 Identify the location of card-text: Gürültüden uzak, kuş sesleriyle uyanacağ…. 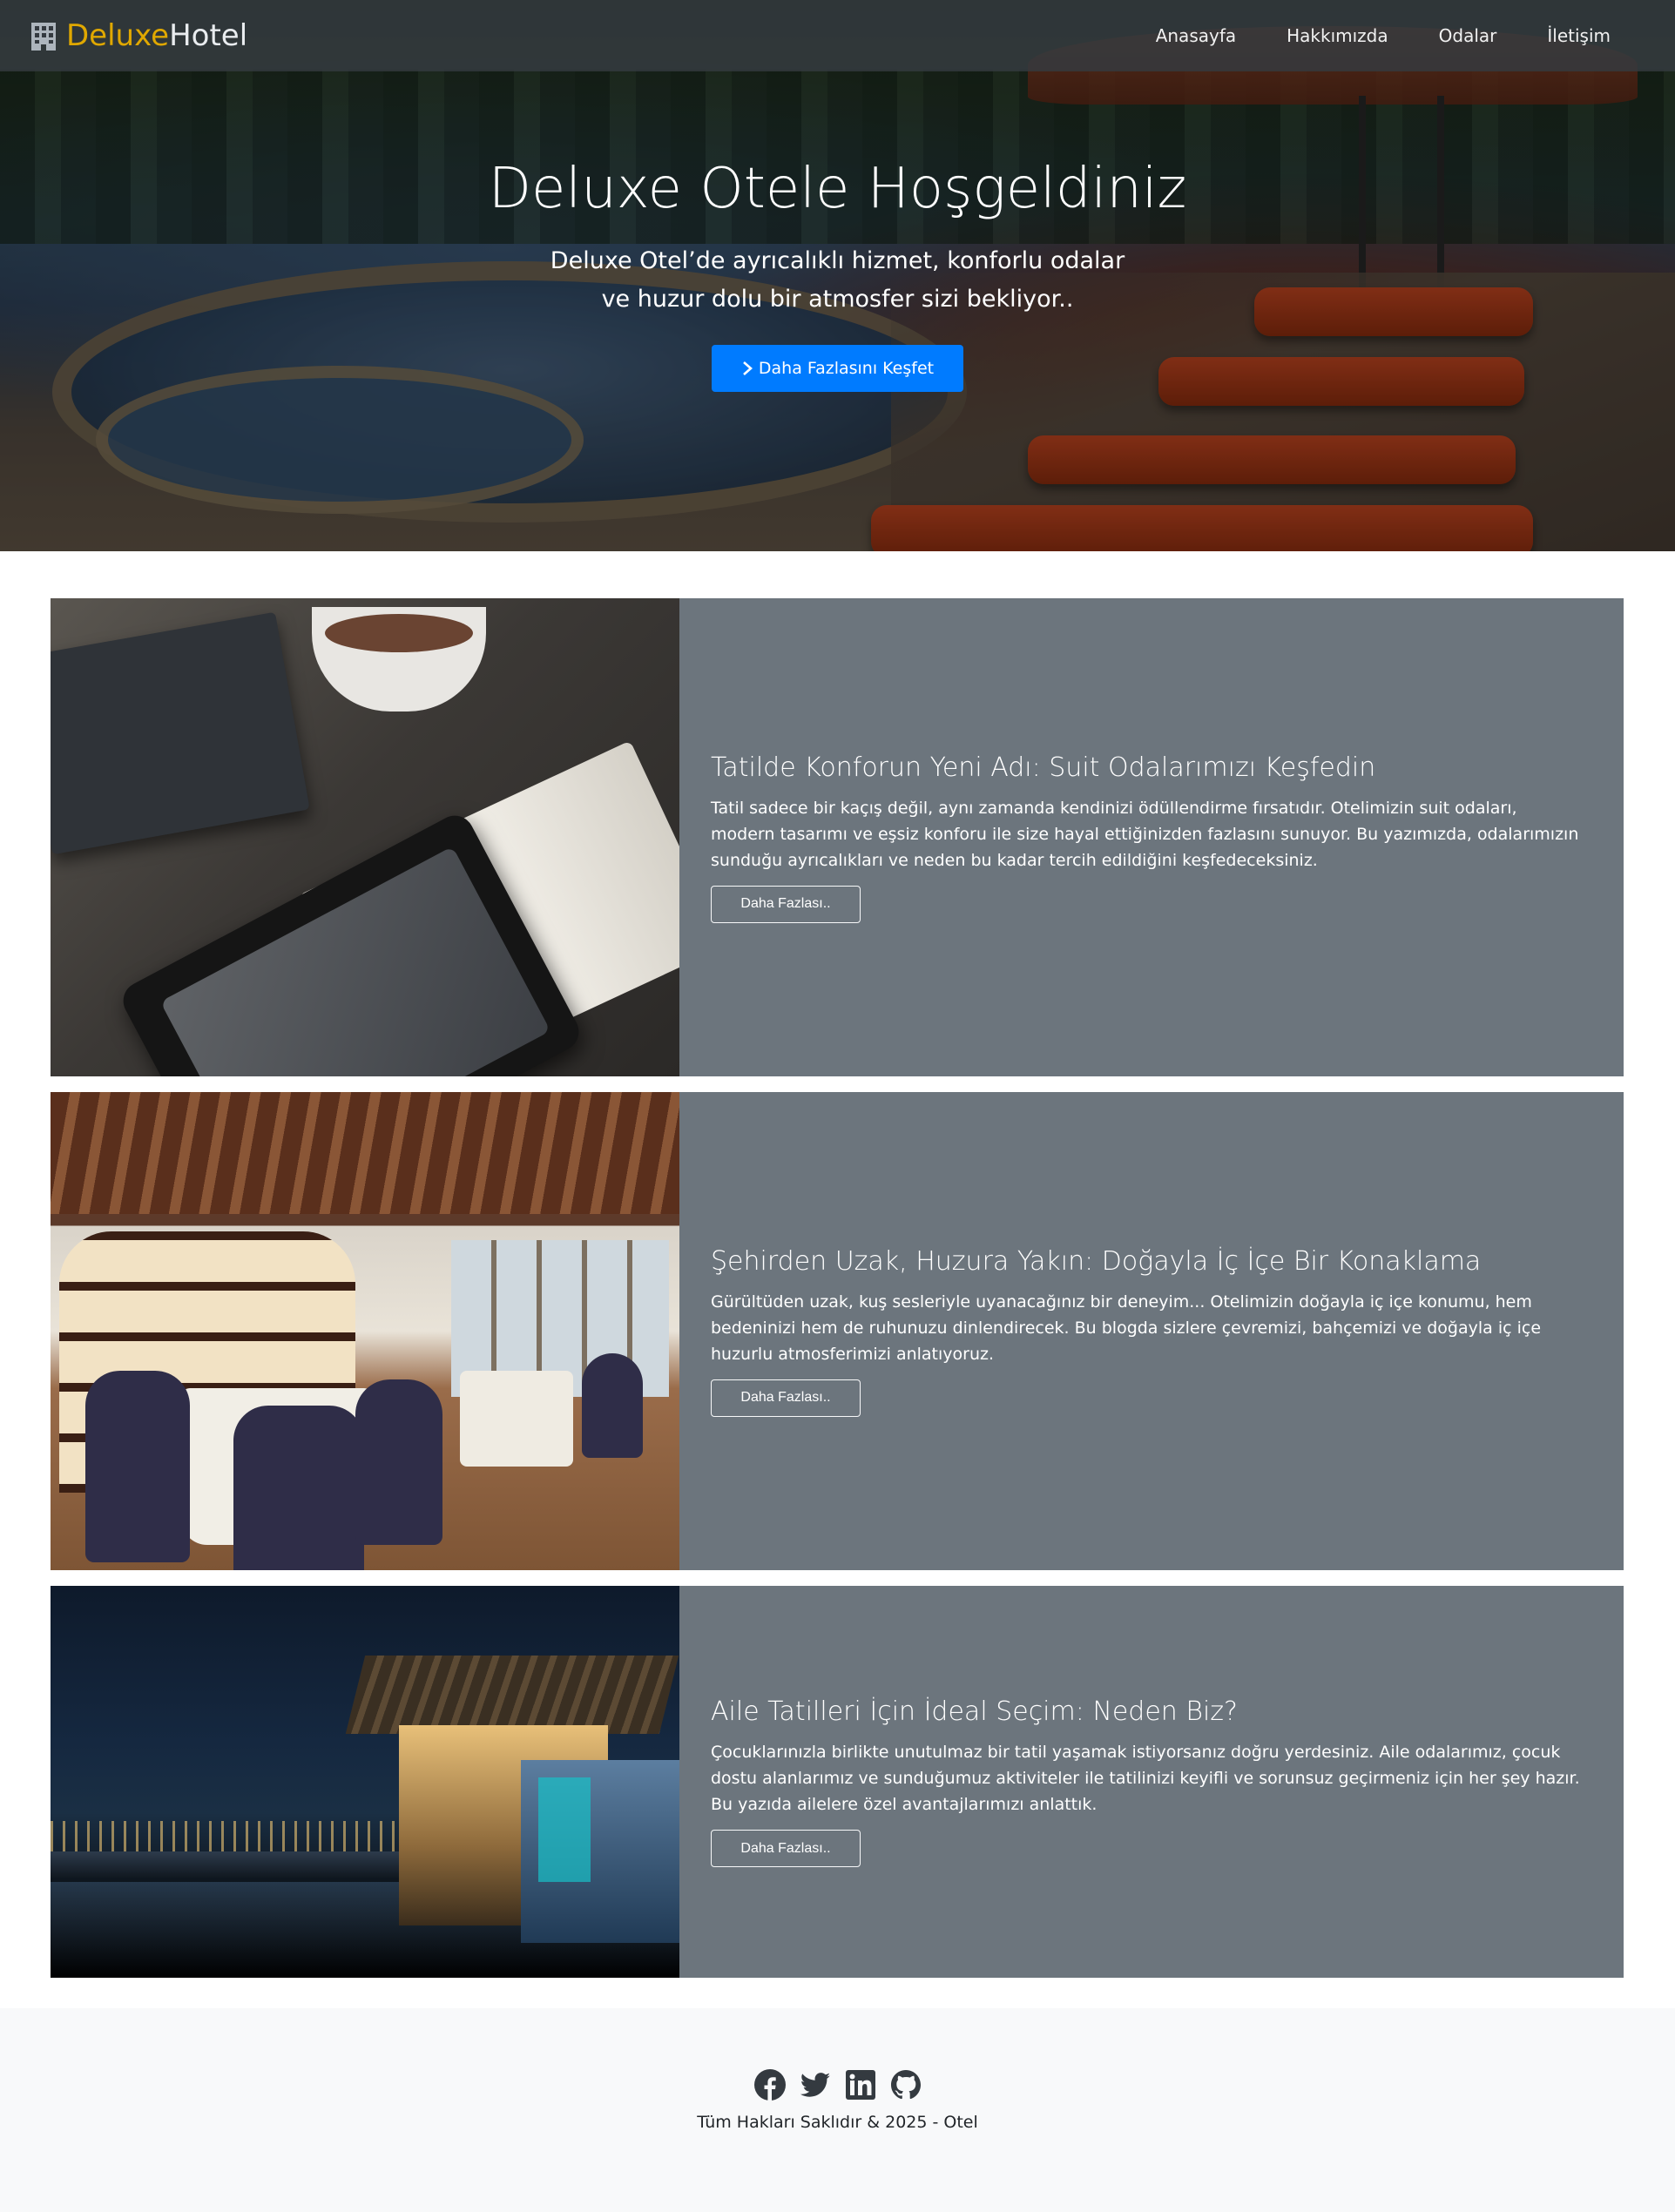
(1126, 1327).